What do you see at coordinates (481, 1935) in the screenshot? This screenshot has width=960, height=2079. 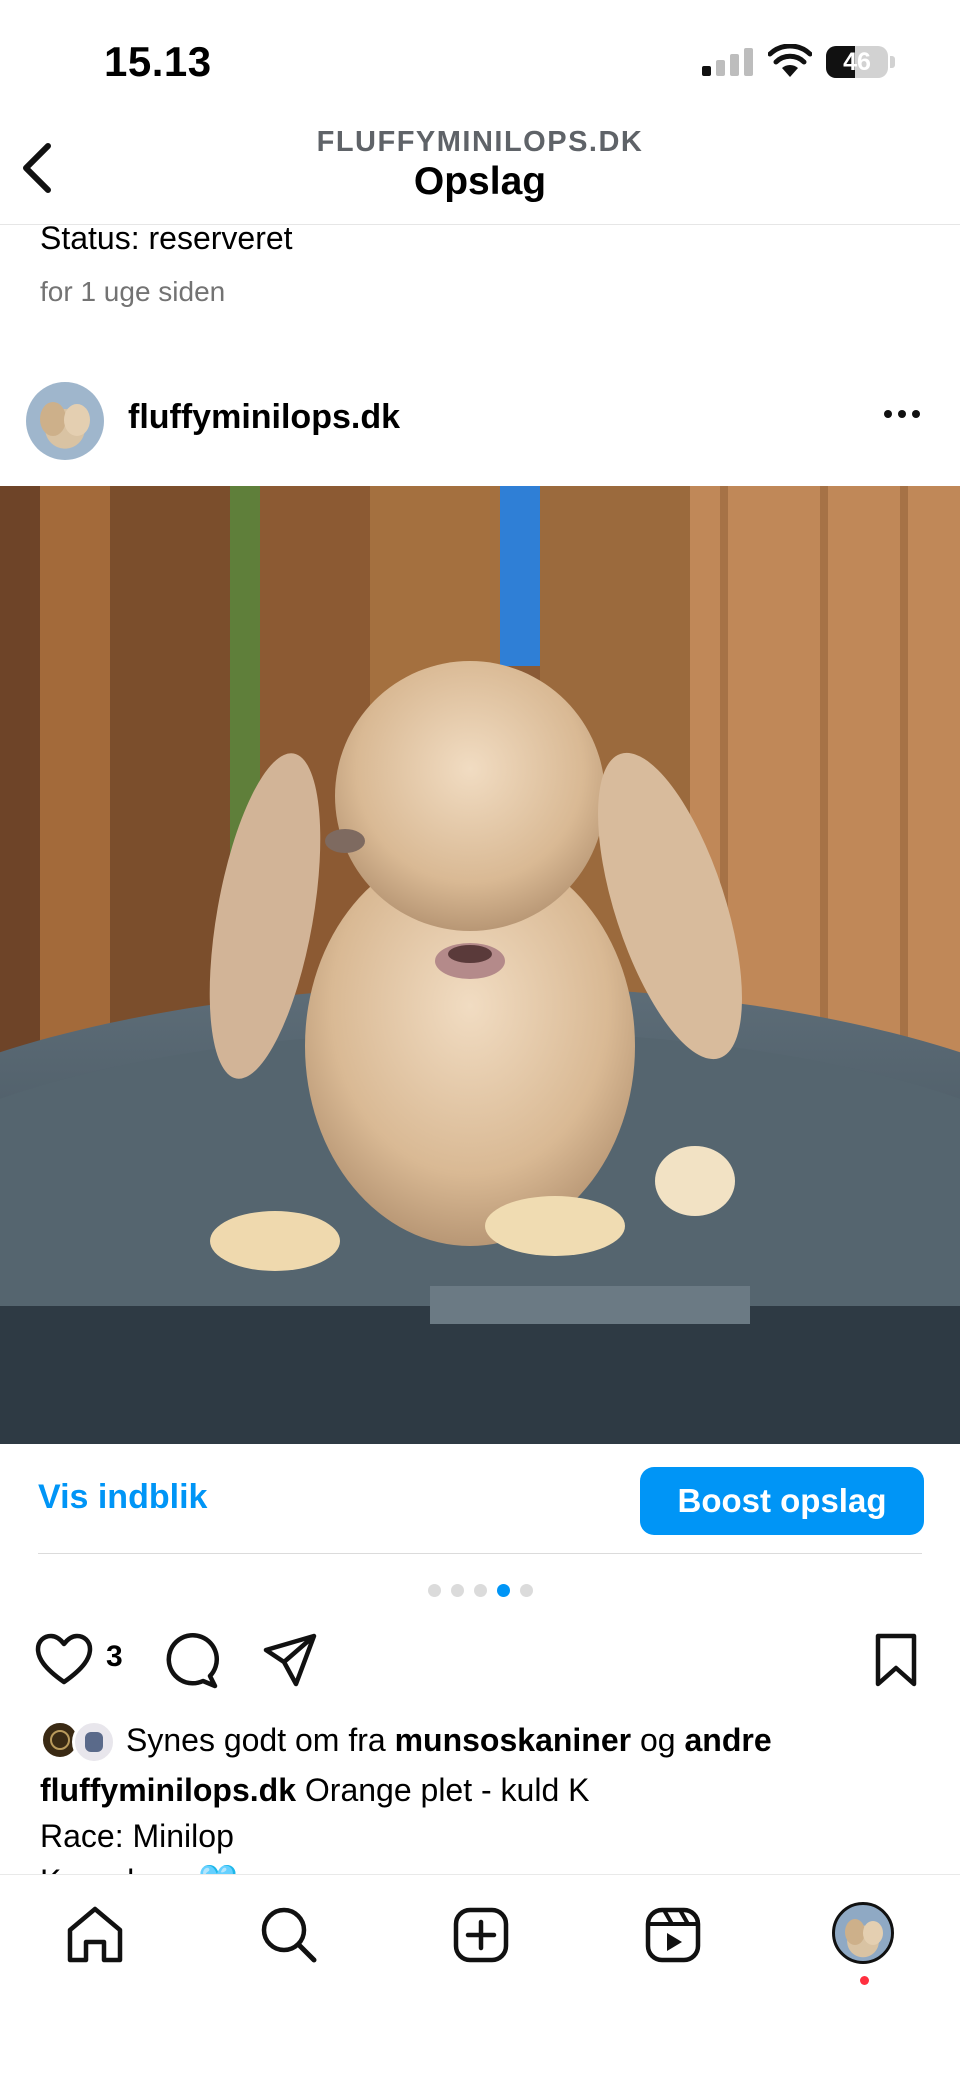 I see `create-icon` at bounding box center [481, 1935].